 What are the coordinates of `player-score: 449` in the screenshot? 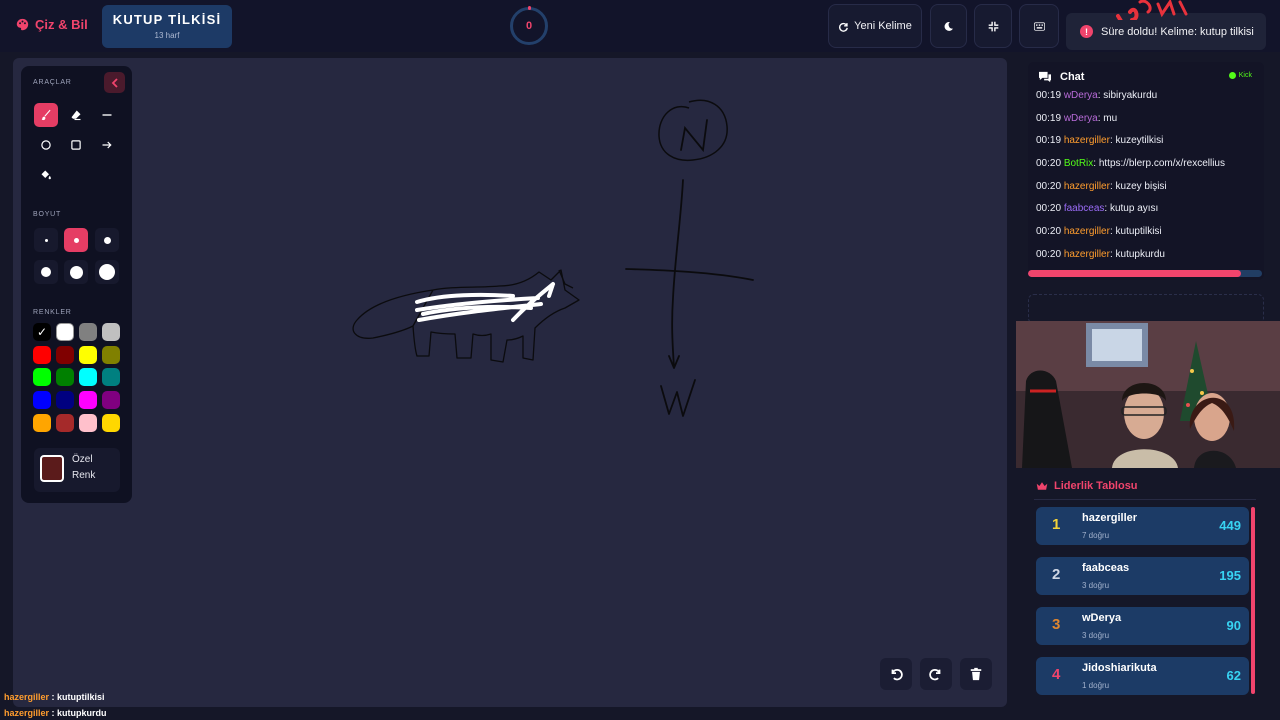 It's located at (1230, 525).